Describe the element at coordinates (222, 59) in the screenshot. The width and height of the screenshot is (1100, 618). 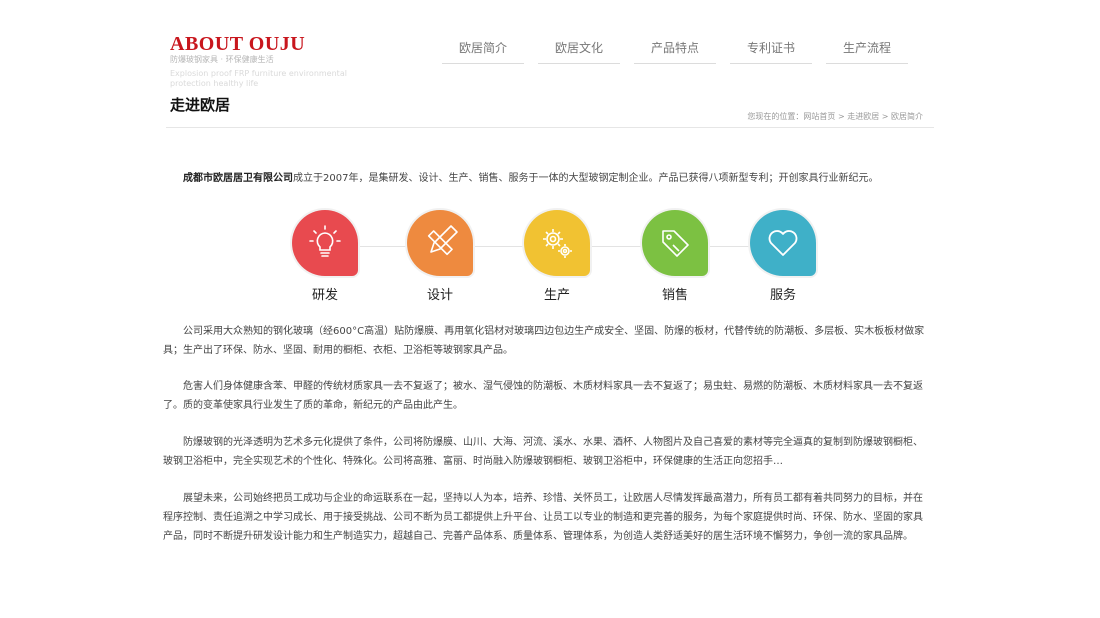
I see `logo-subtitle: 防爆玻钢家具 · 环保健康生活` at that location.